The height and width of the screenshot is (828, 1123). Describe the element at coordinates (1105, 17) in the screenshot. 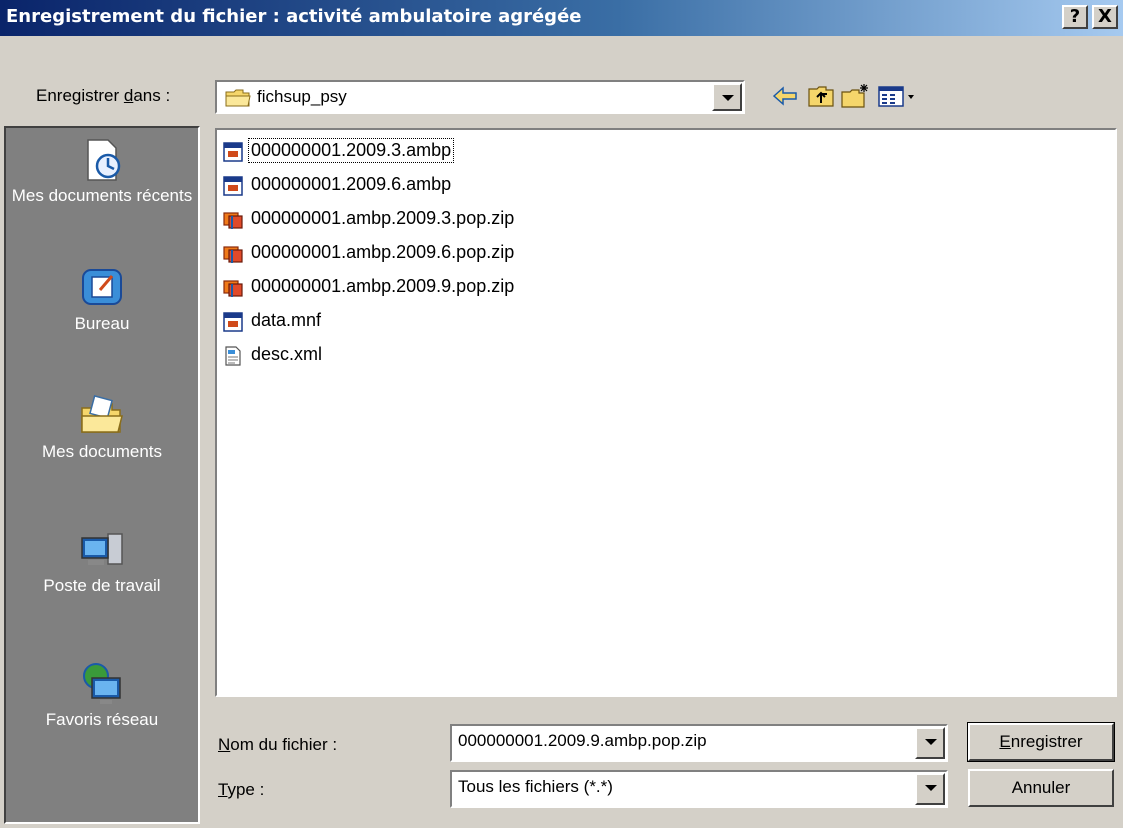

I see `close-button: X` at that location.